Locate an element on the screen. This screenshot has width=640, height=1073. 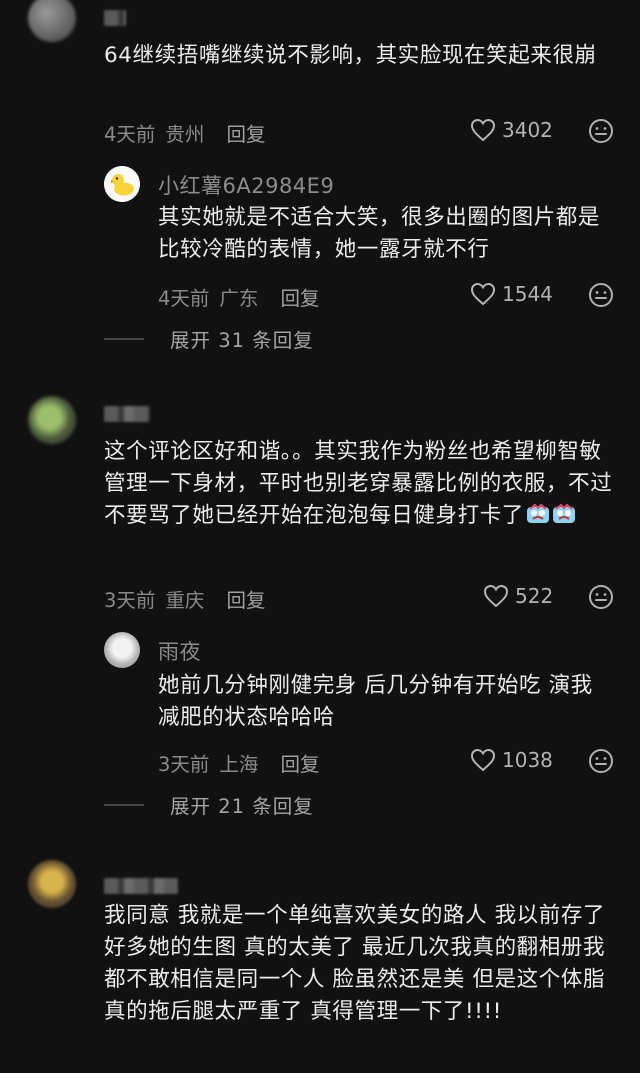
scroll-fade is located at coordinates (320, 1061).